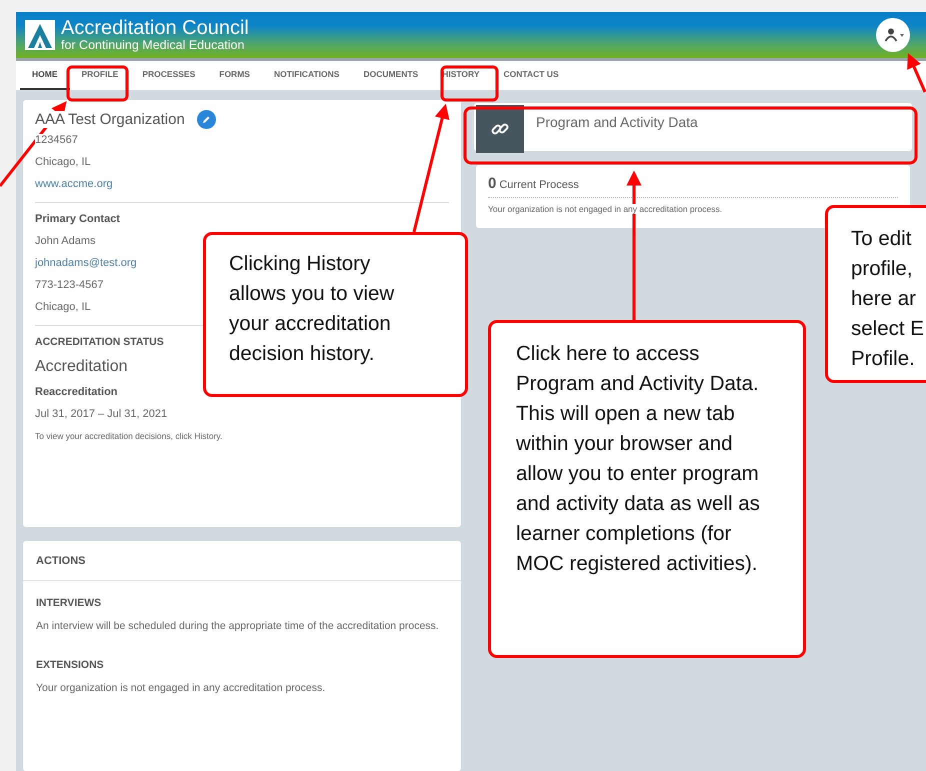 The width and height of the screenshot is (926, 771). Describe the element at coordinates (238, 626) in the screenshot. I see `section-text: An interview will be scheduled during the appropriate time of the accreditation process.` at that location.